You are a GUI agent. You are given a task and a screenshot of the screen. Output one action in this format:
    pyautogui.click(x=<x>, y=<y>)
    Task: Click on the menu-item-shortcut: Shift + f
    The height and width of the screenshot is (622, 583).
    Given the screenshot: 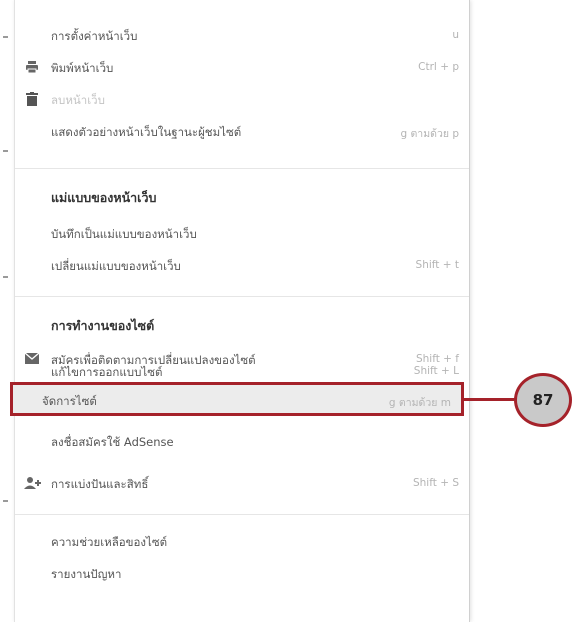 What is the action you would take?
    pyautogui.click(x=437, y=359)
    